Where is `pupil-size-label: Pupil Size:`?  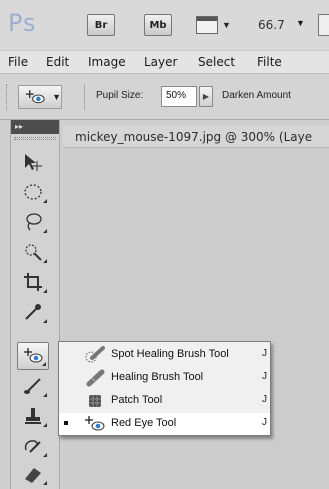
pupil-size-label: Pupil Size: is located at coordinates (120, 95).